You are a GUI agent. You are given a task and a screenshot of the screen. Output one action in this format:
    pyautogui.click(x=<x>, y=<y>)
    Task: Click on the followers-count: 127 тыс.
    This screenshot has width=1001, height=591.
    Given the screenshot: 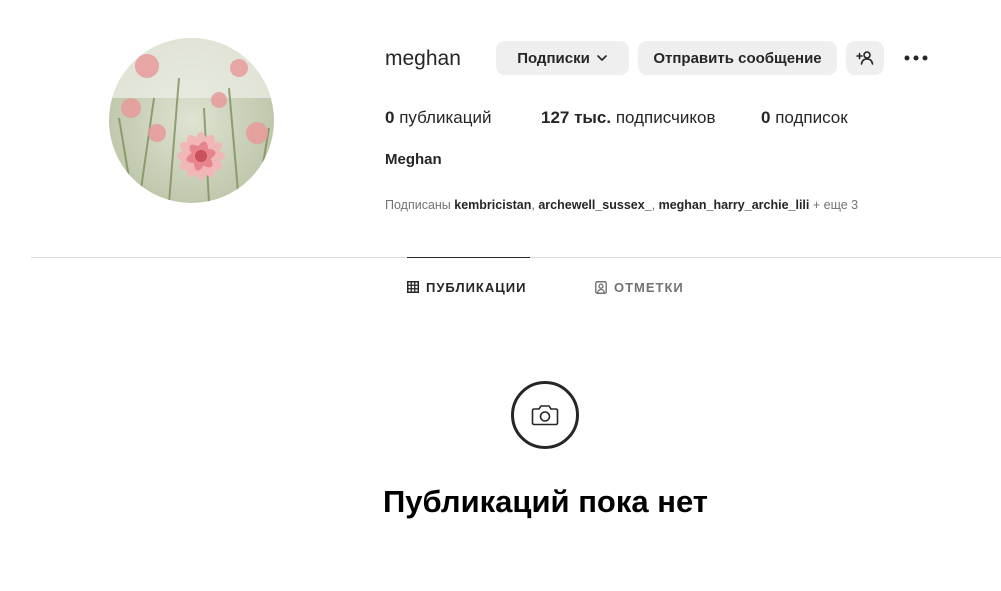 What is the action you would take?
    pyautogui.click(x=576, y=117)
    